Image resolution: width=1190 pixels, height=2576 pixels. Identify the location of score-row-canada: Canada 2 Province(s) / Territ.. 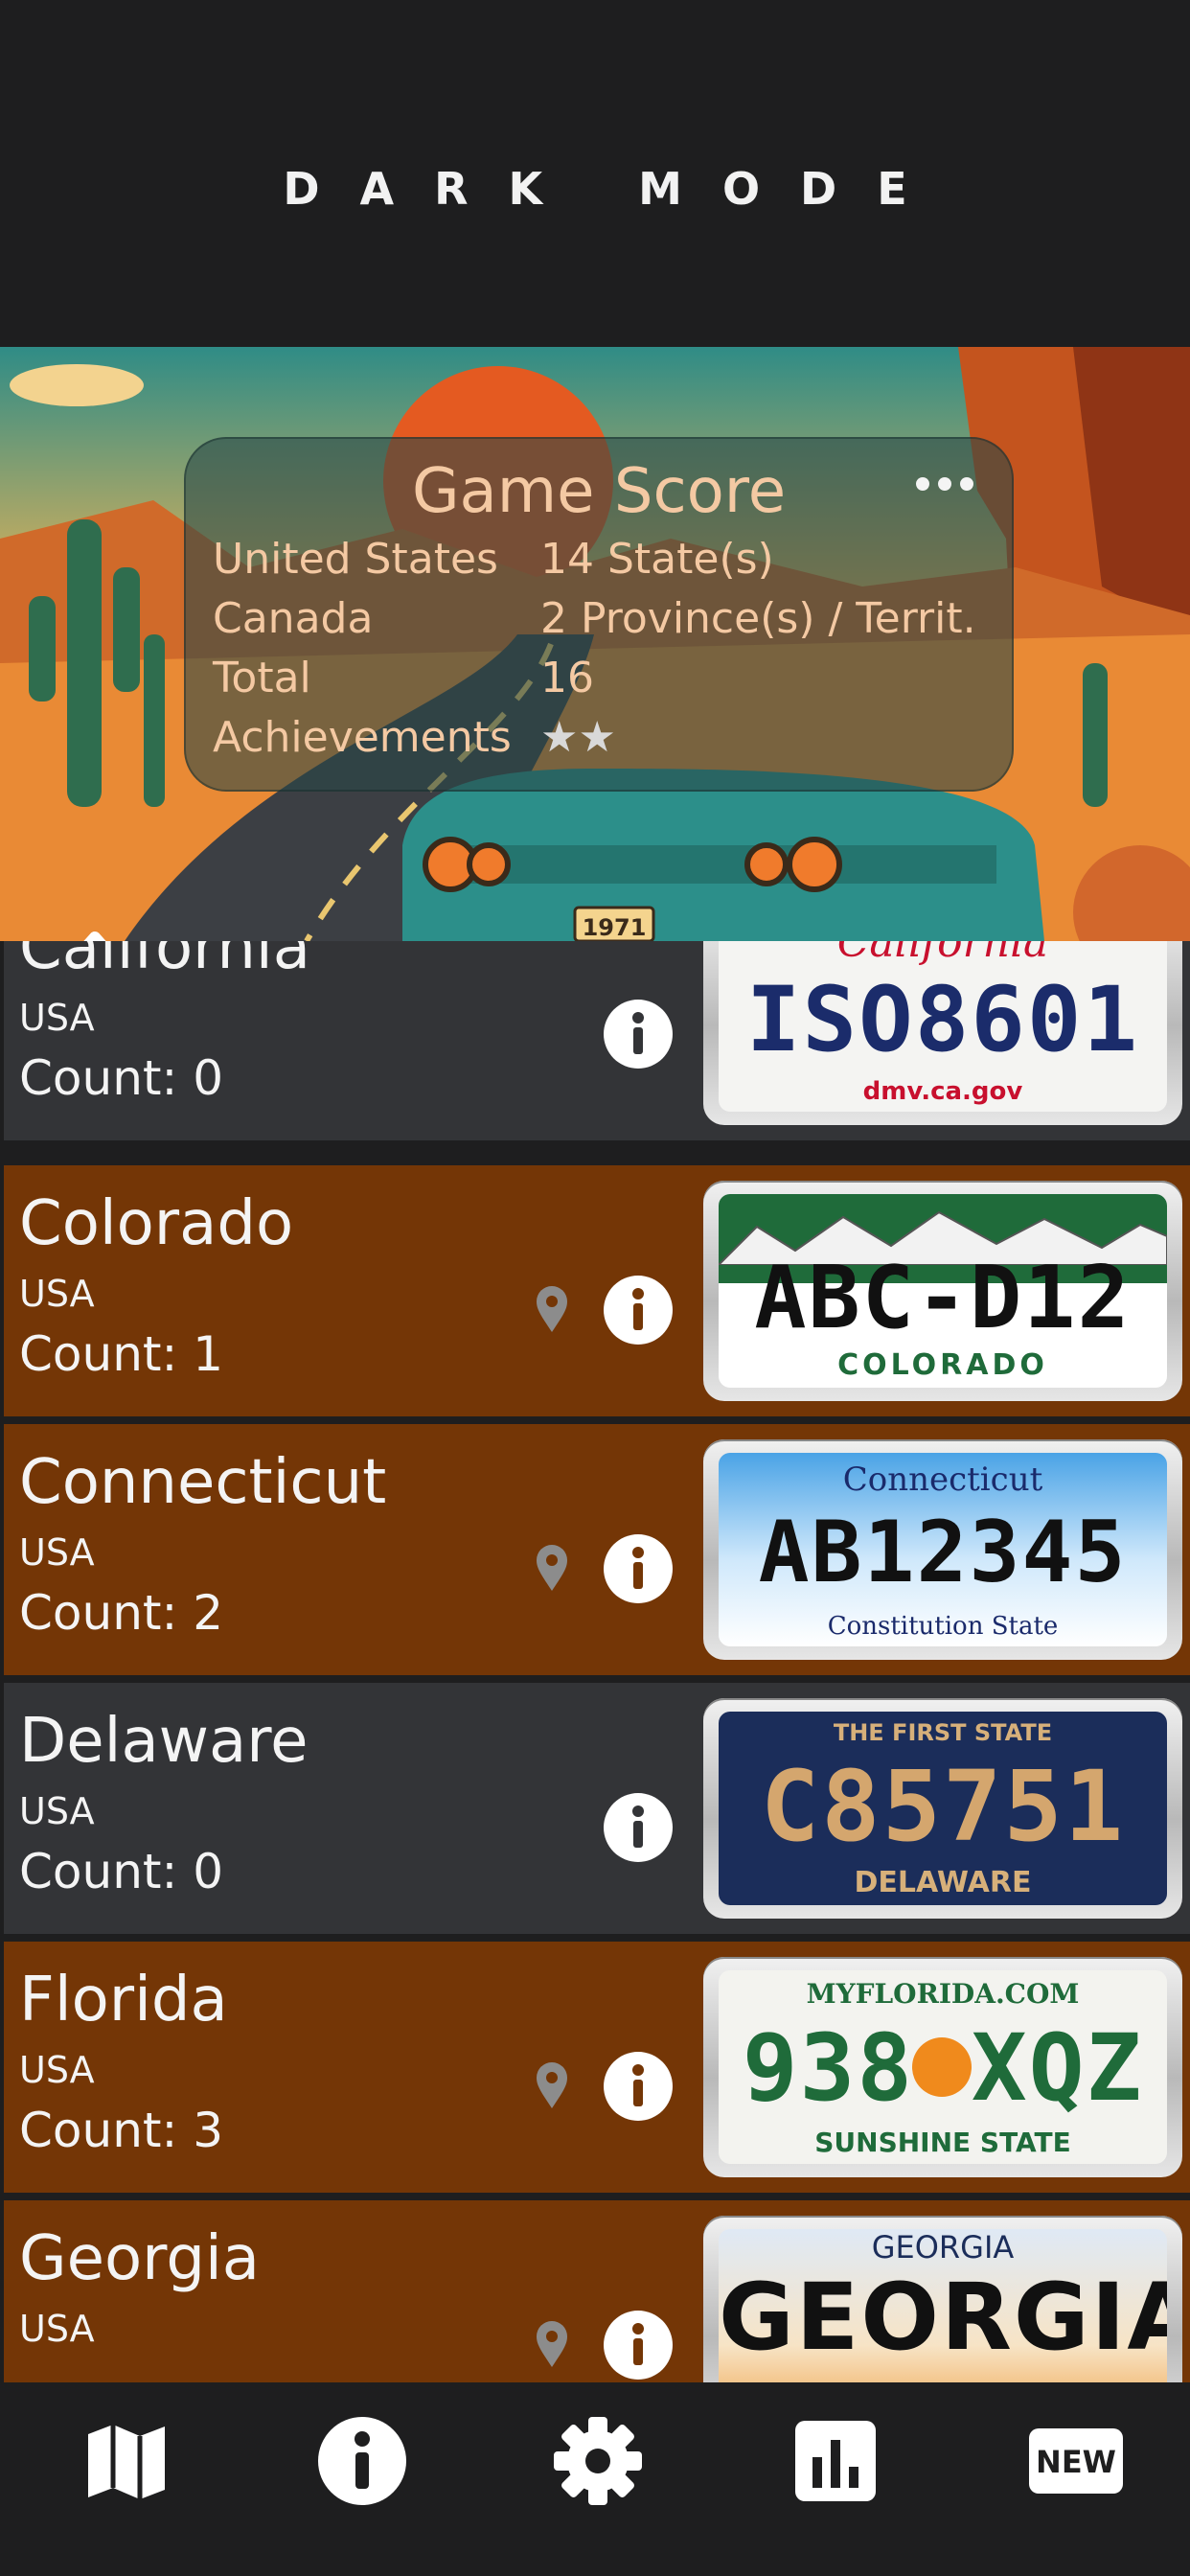
(606, 623).